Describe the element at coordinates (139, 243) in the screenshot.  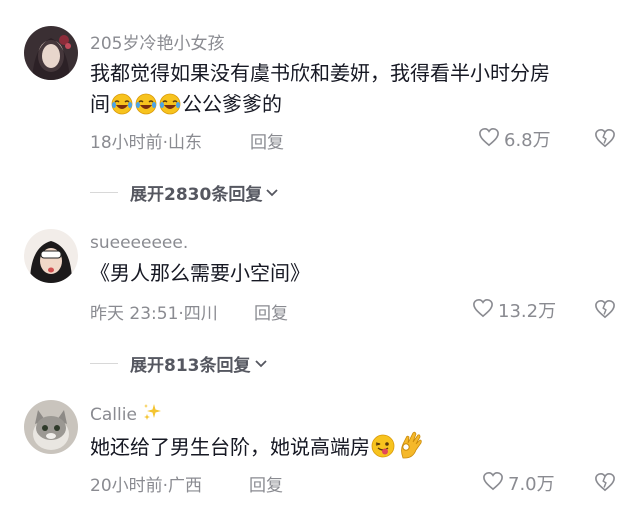
I see `username: sueeeeeee.` at that location.